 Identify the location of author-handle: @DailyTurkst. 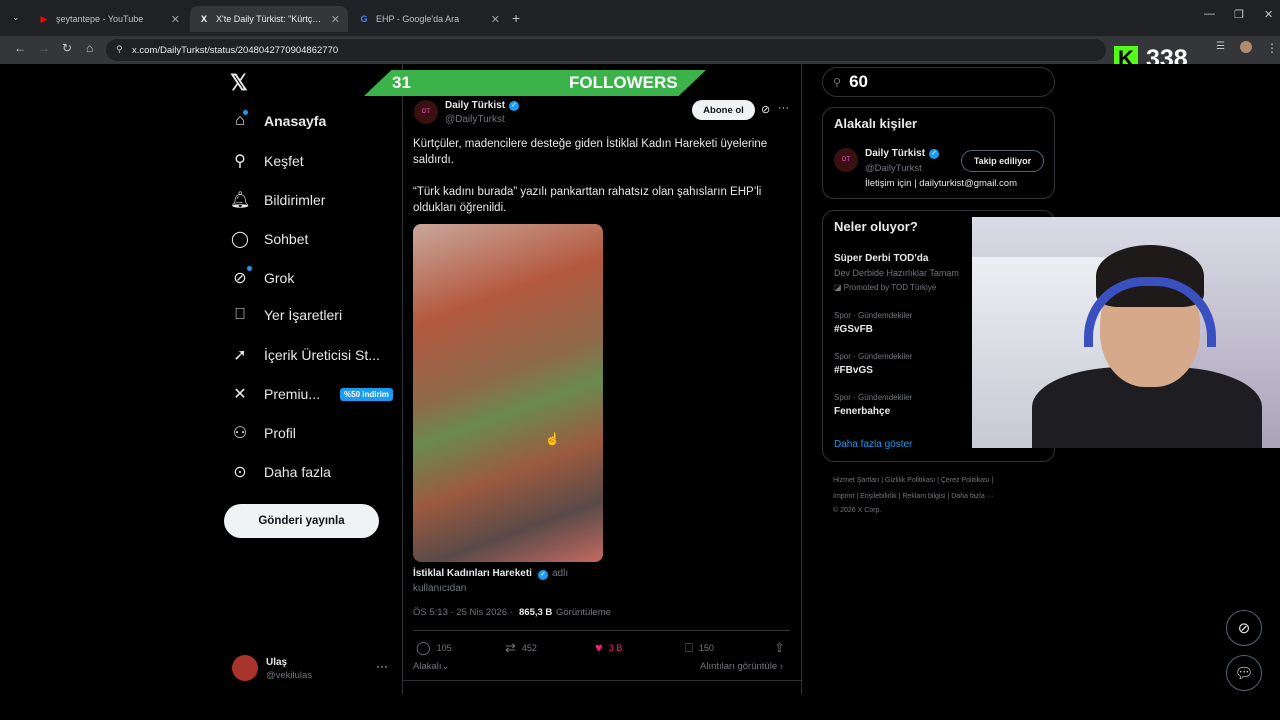
(475, 119).